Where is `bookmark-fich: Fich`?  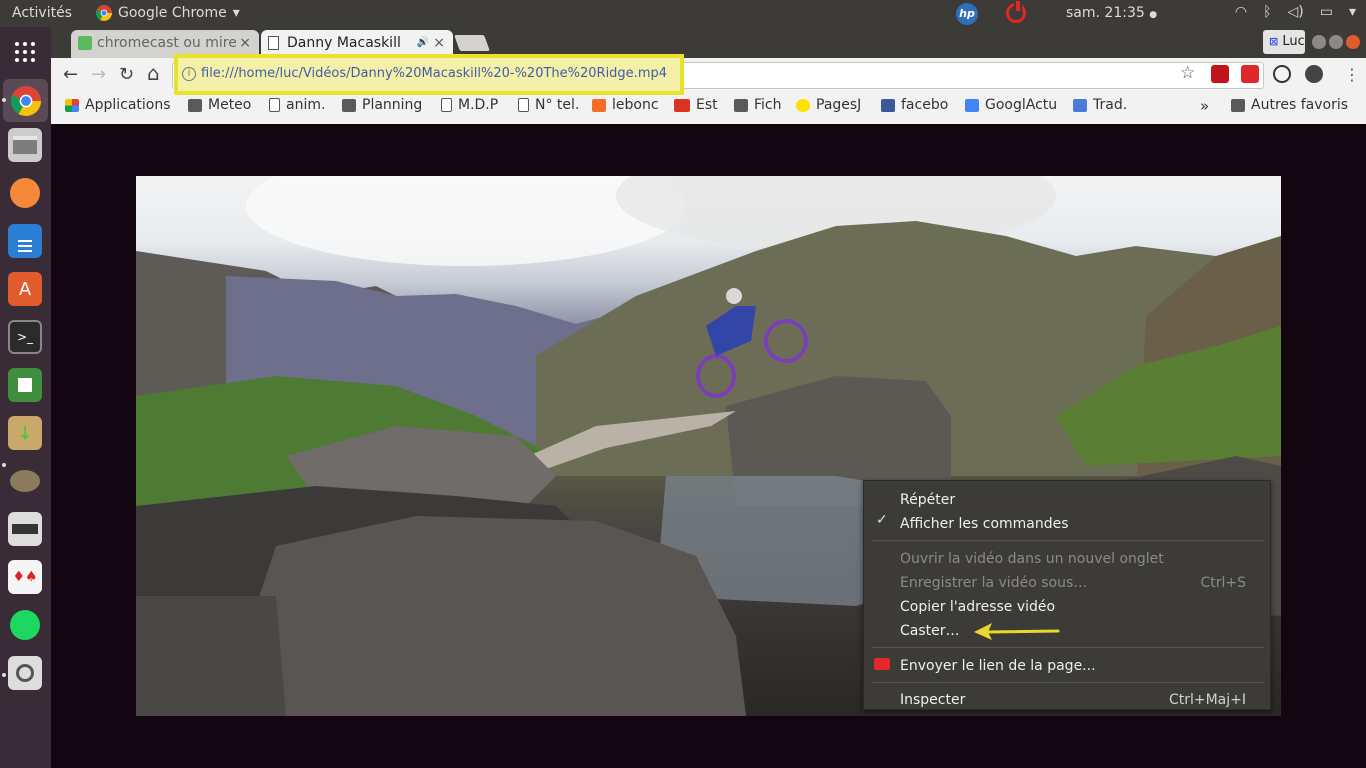 bookmark-fich: Fich is located at coordinates (758, 105).